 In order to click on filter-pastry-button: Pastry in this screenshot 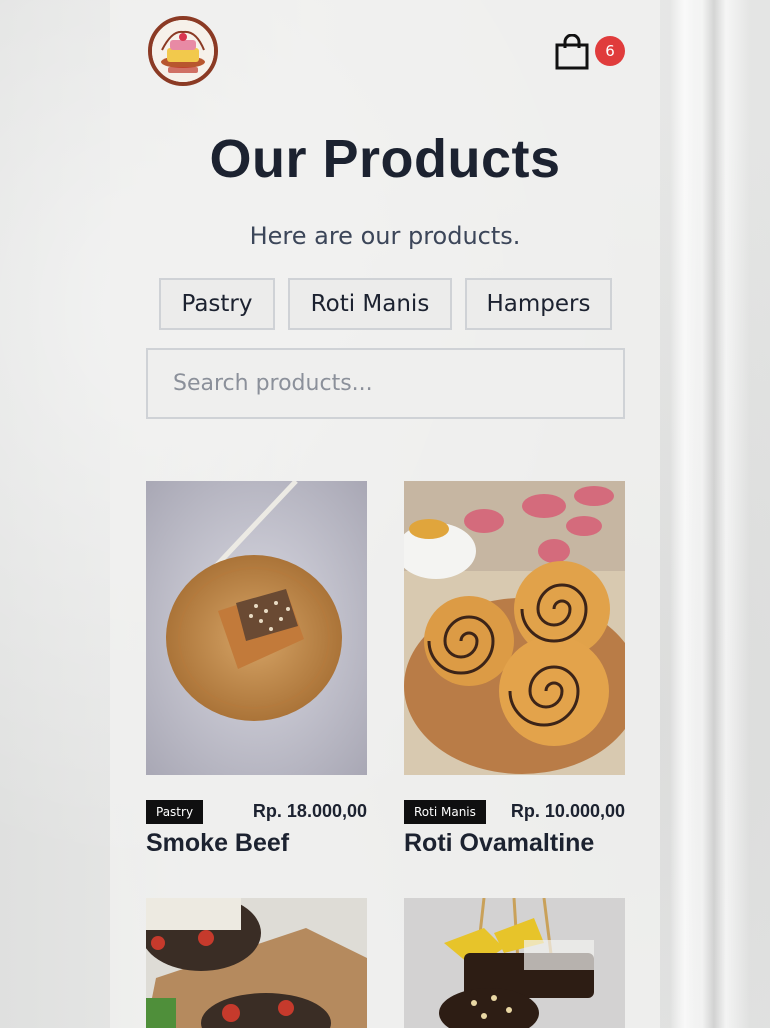, I will do `click(217, 304)`.